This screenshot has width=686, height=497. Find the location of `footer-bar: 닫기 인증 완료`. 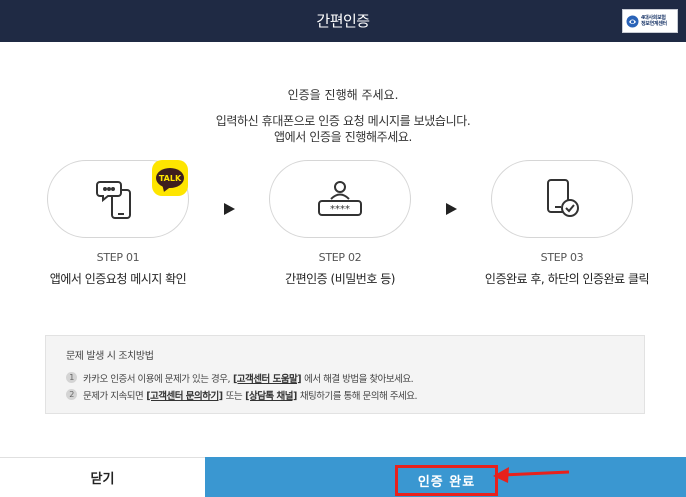

footer-bar: 닫기 인증 완료 is located at coordinates (343, 477).